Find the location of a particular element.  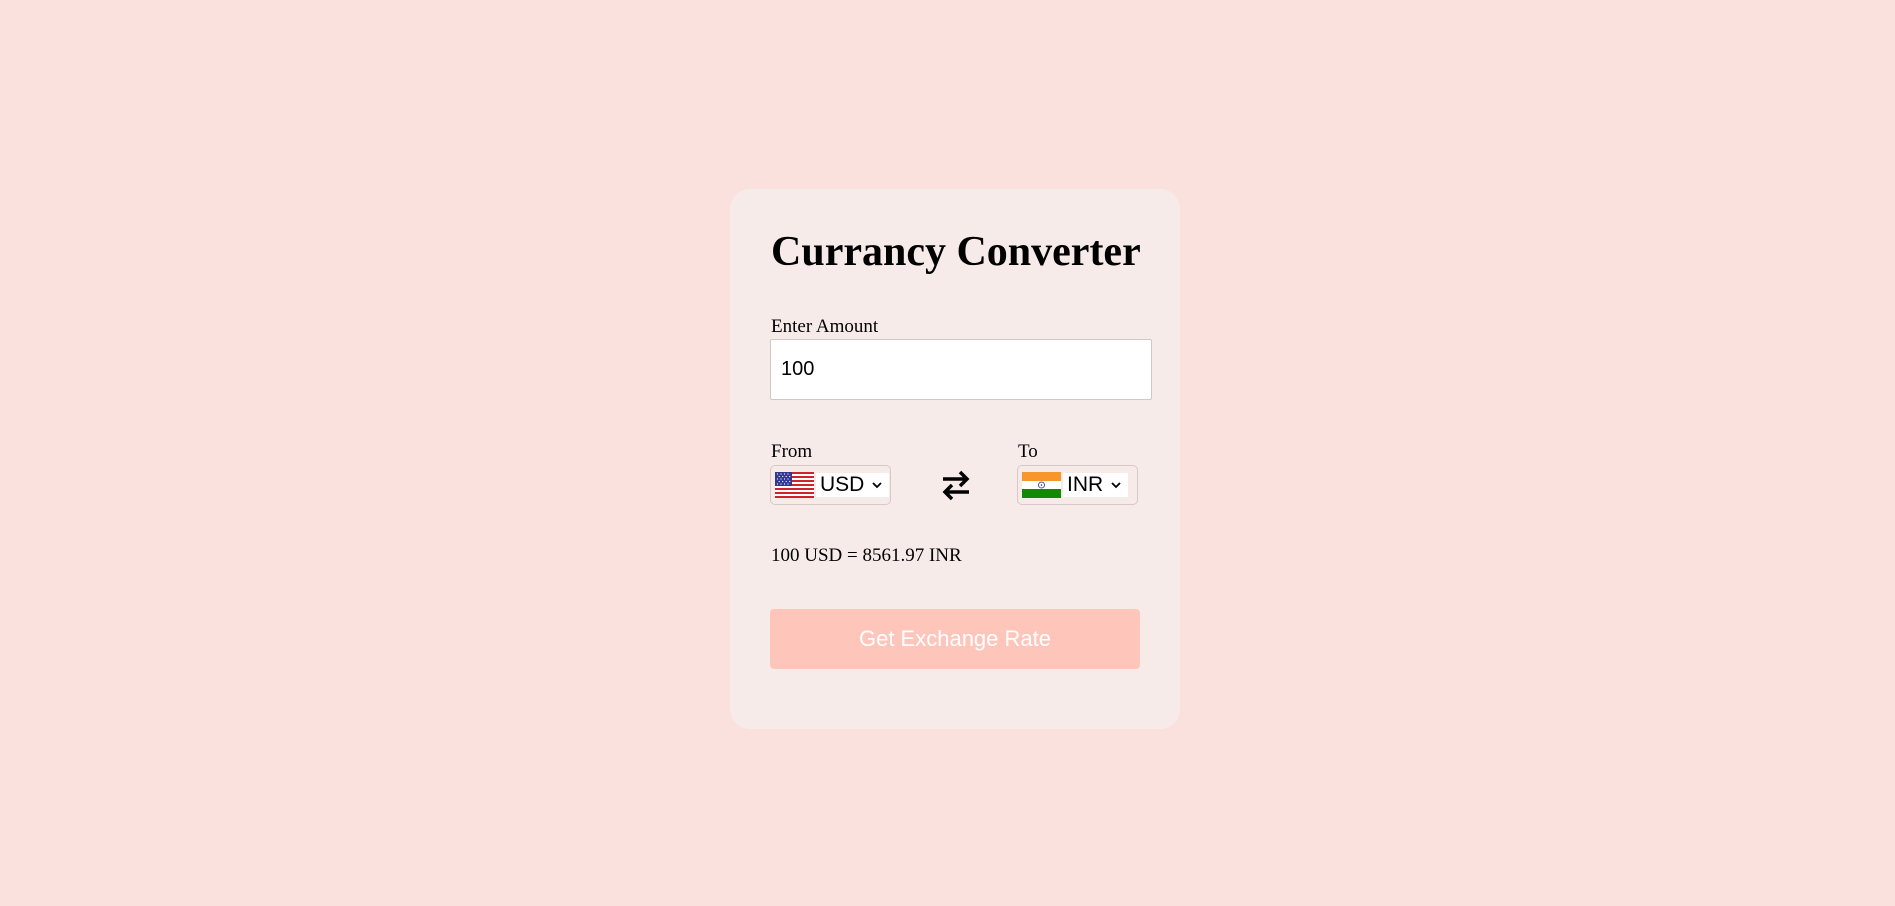

from-currency-value: USD is located at coordinates (853, 485).